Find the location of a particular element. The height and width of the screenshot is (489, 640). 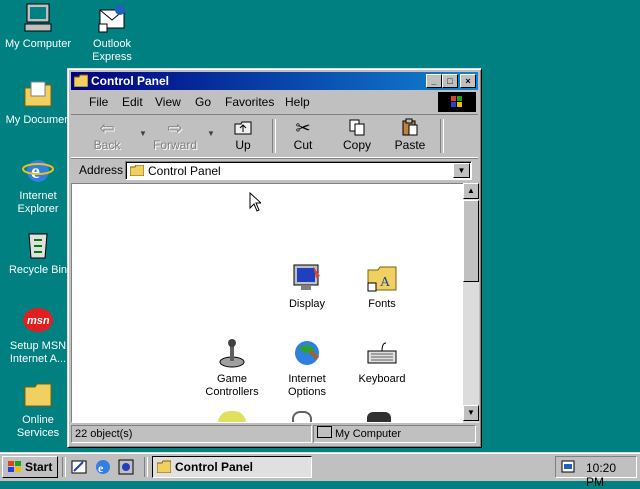

back-label: Back is located at coordinates (107, 145).